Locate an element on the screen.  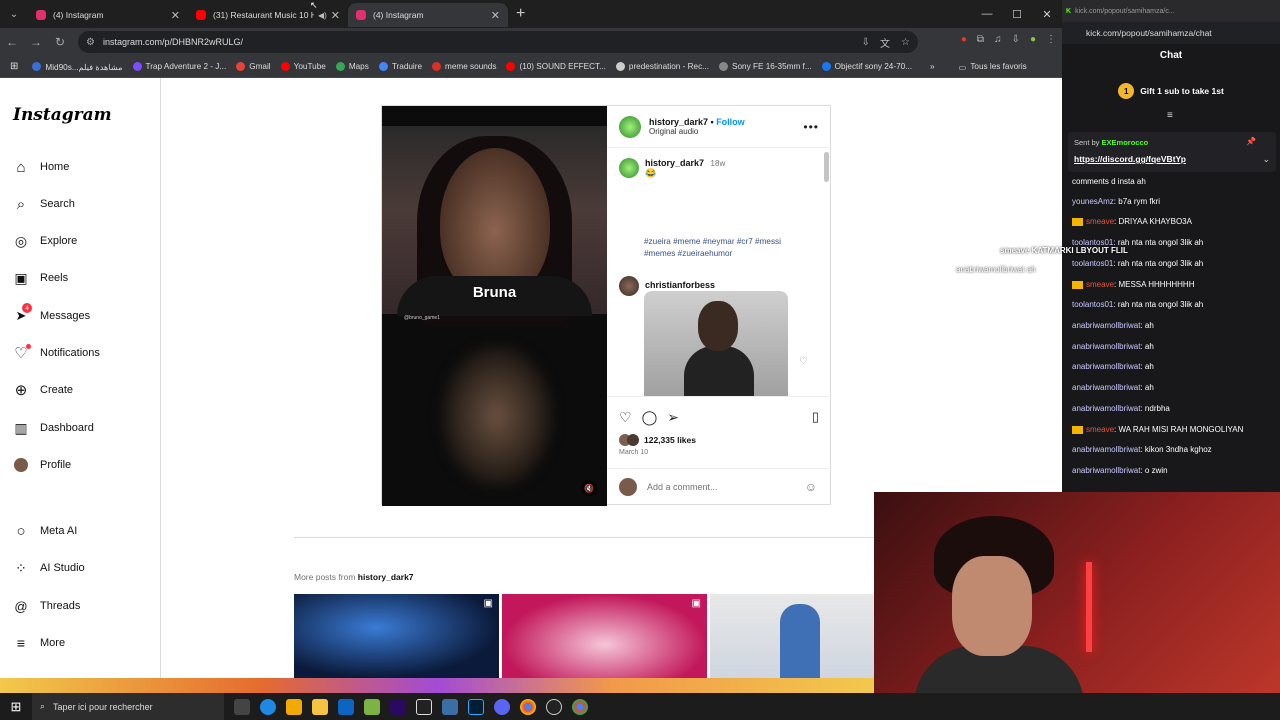
mute-icon: 🔇 is located at coordinates (589, 488).